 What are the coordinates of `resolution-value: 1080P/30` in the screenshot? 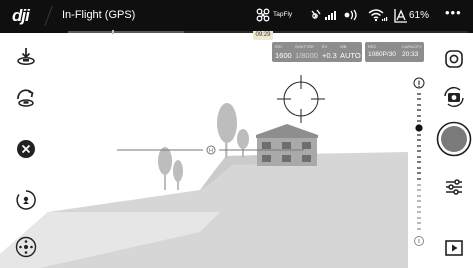 It's located at (382, 54).